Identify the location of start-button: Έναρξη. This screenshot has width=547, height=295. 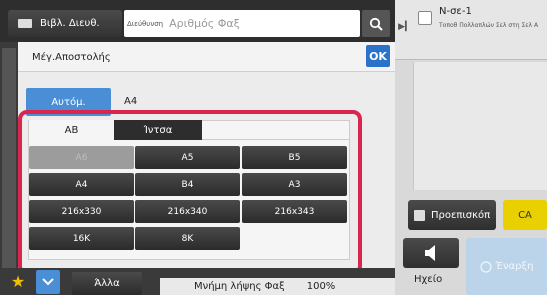
(506, 266).